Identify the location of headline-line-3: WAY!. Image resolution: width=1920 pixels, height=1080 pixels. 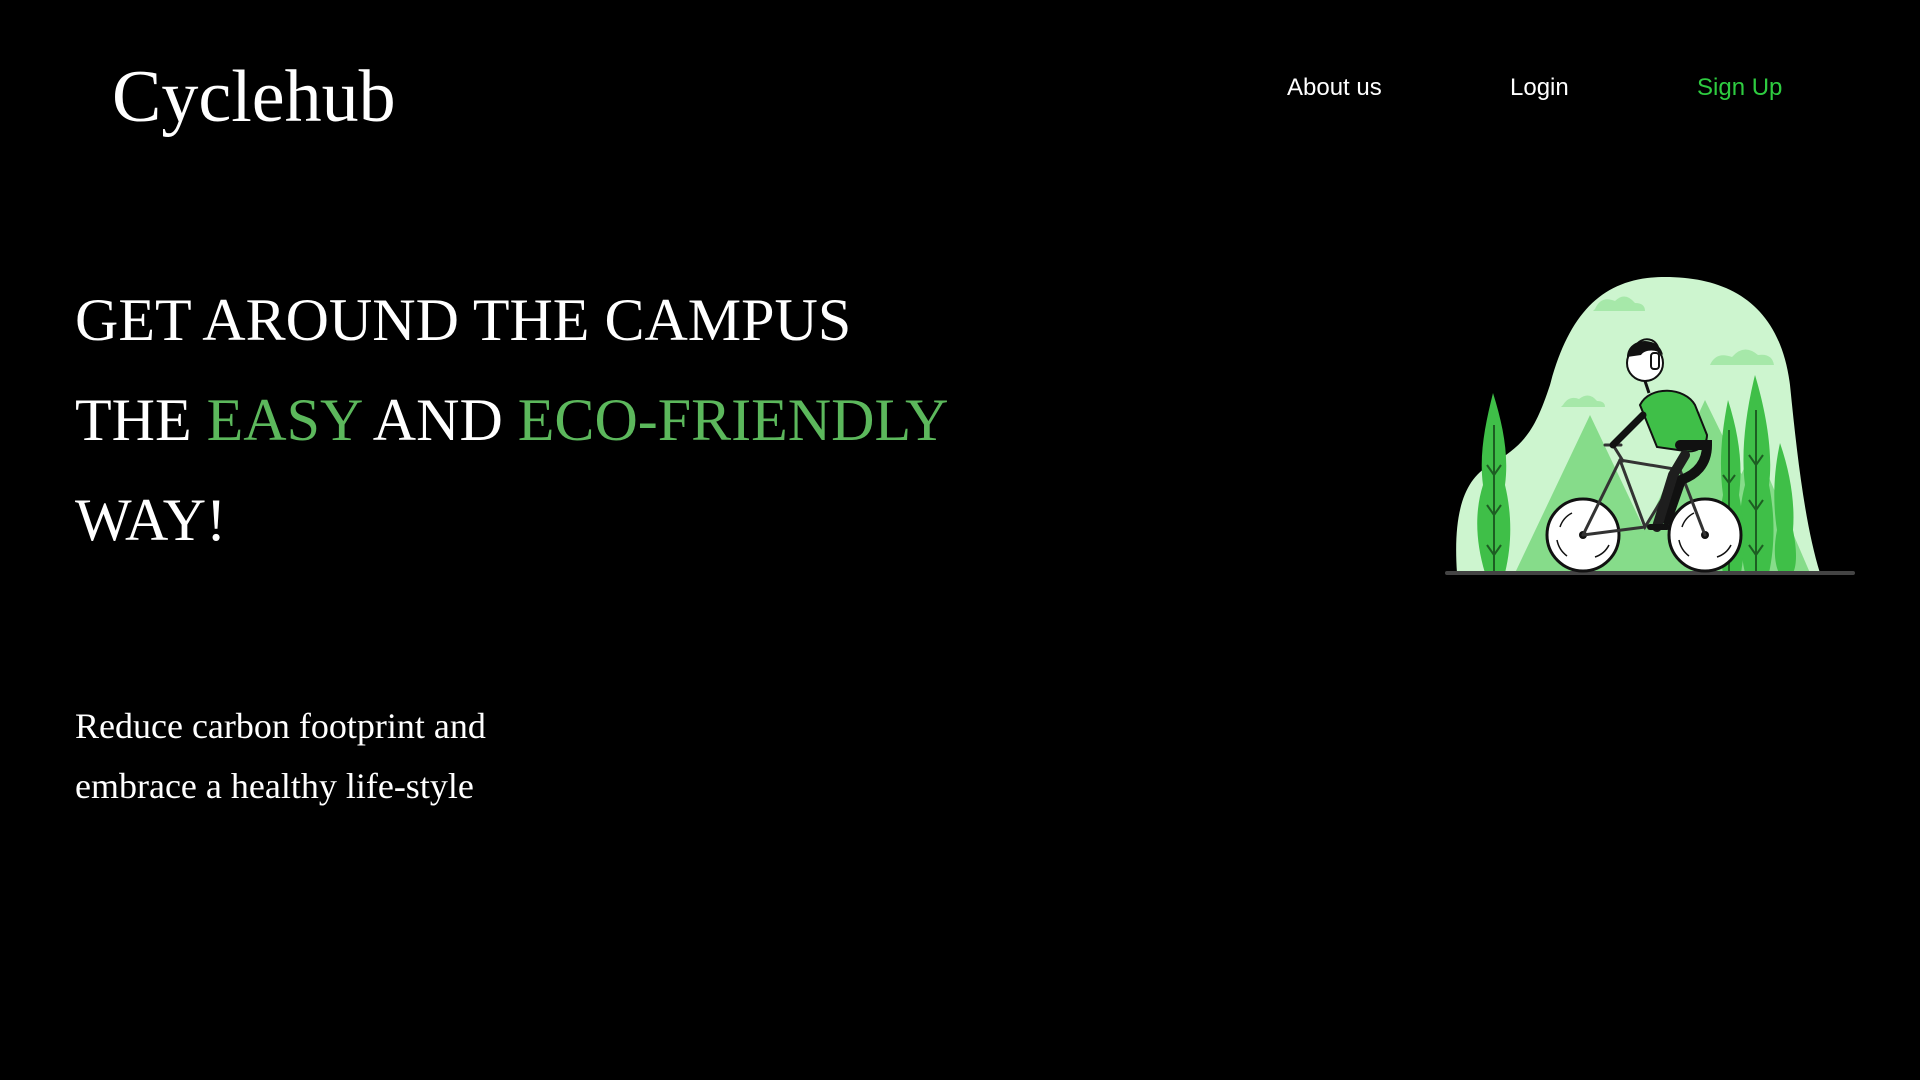
(151, 520).